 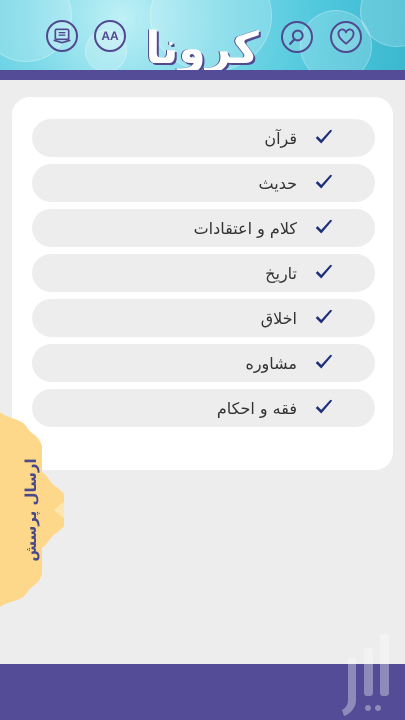 I want to click on app-title: کرونا, so click(x=202, y=48).